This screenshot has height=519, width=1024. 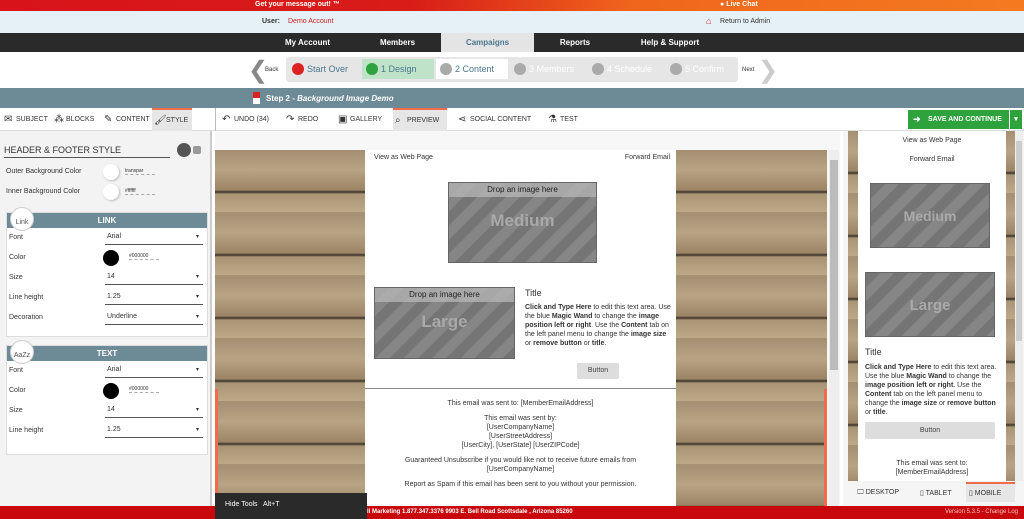 What do you see at coordinates (472, 69) in the screenshot?
I see `step-content: 2 Content` at bounding box center [472, 69].